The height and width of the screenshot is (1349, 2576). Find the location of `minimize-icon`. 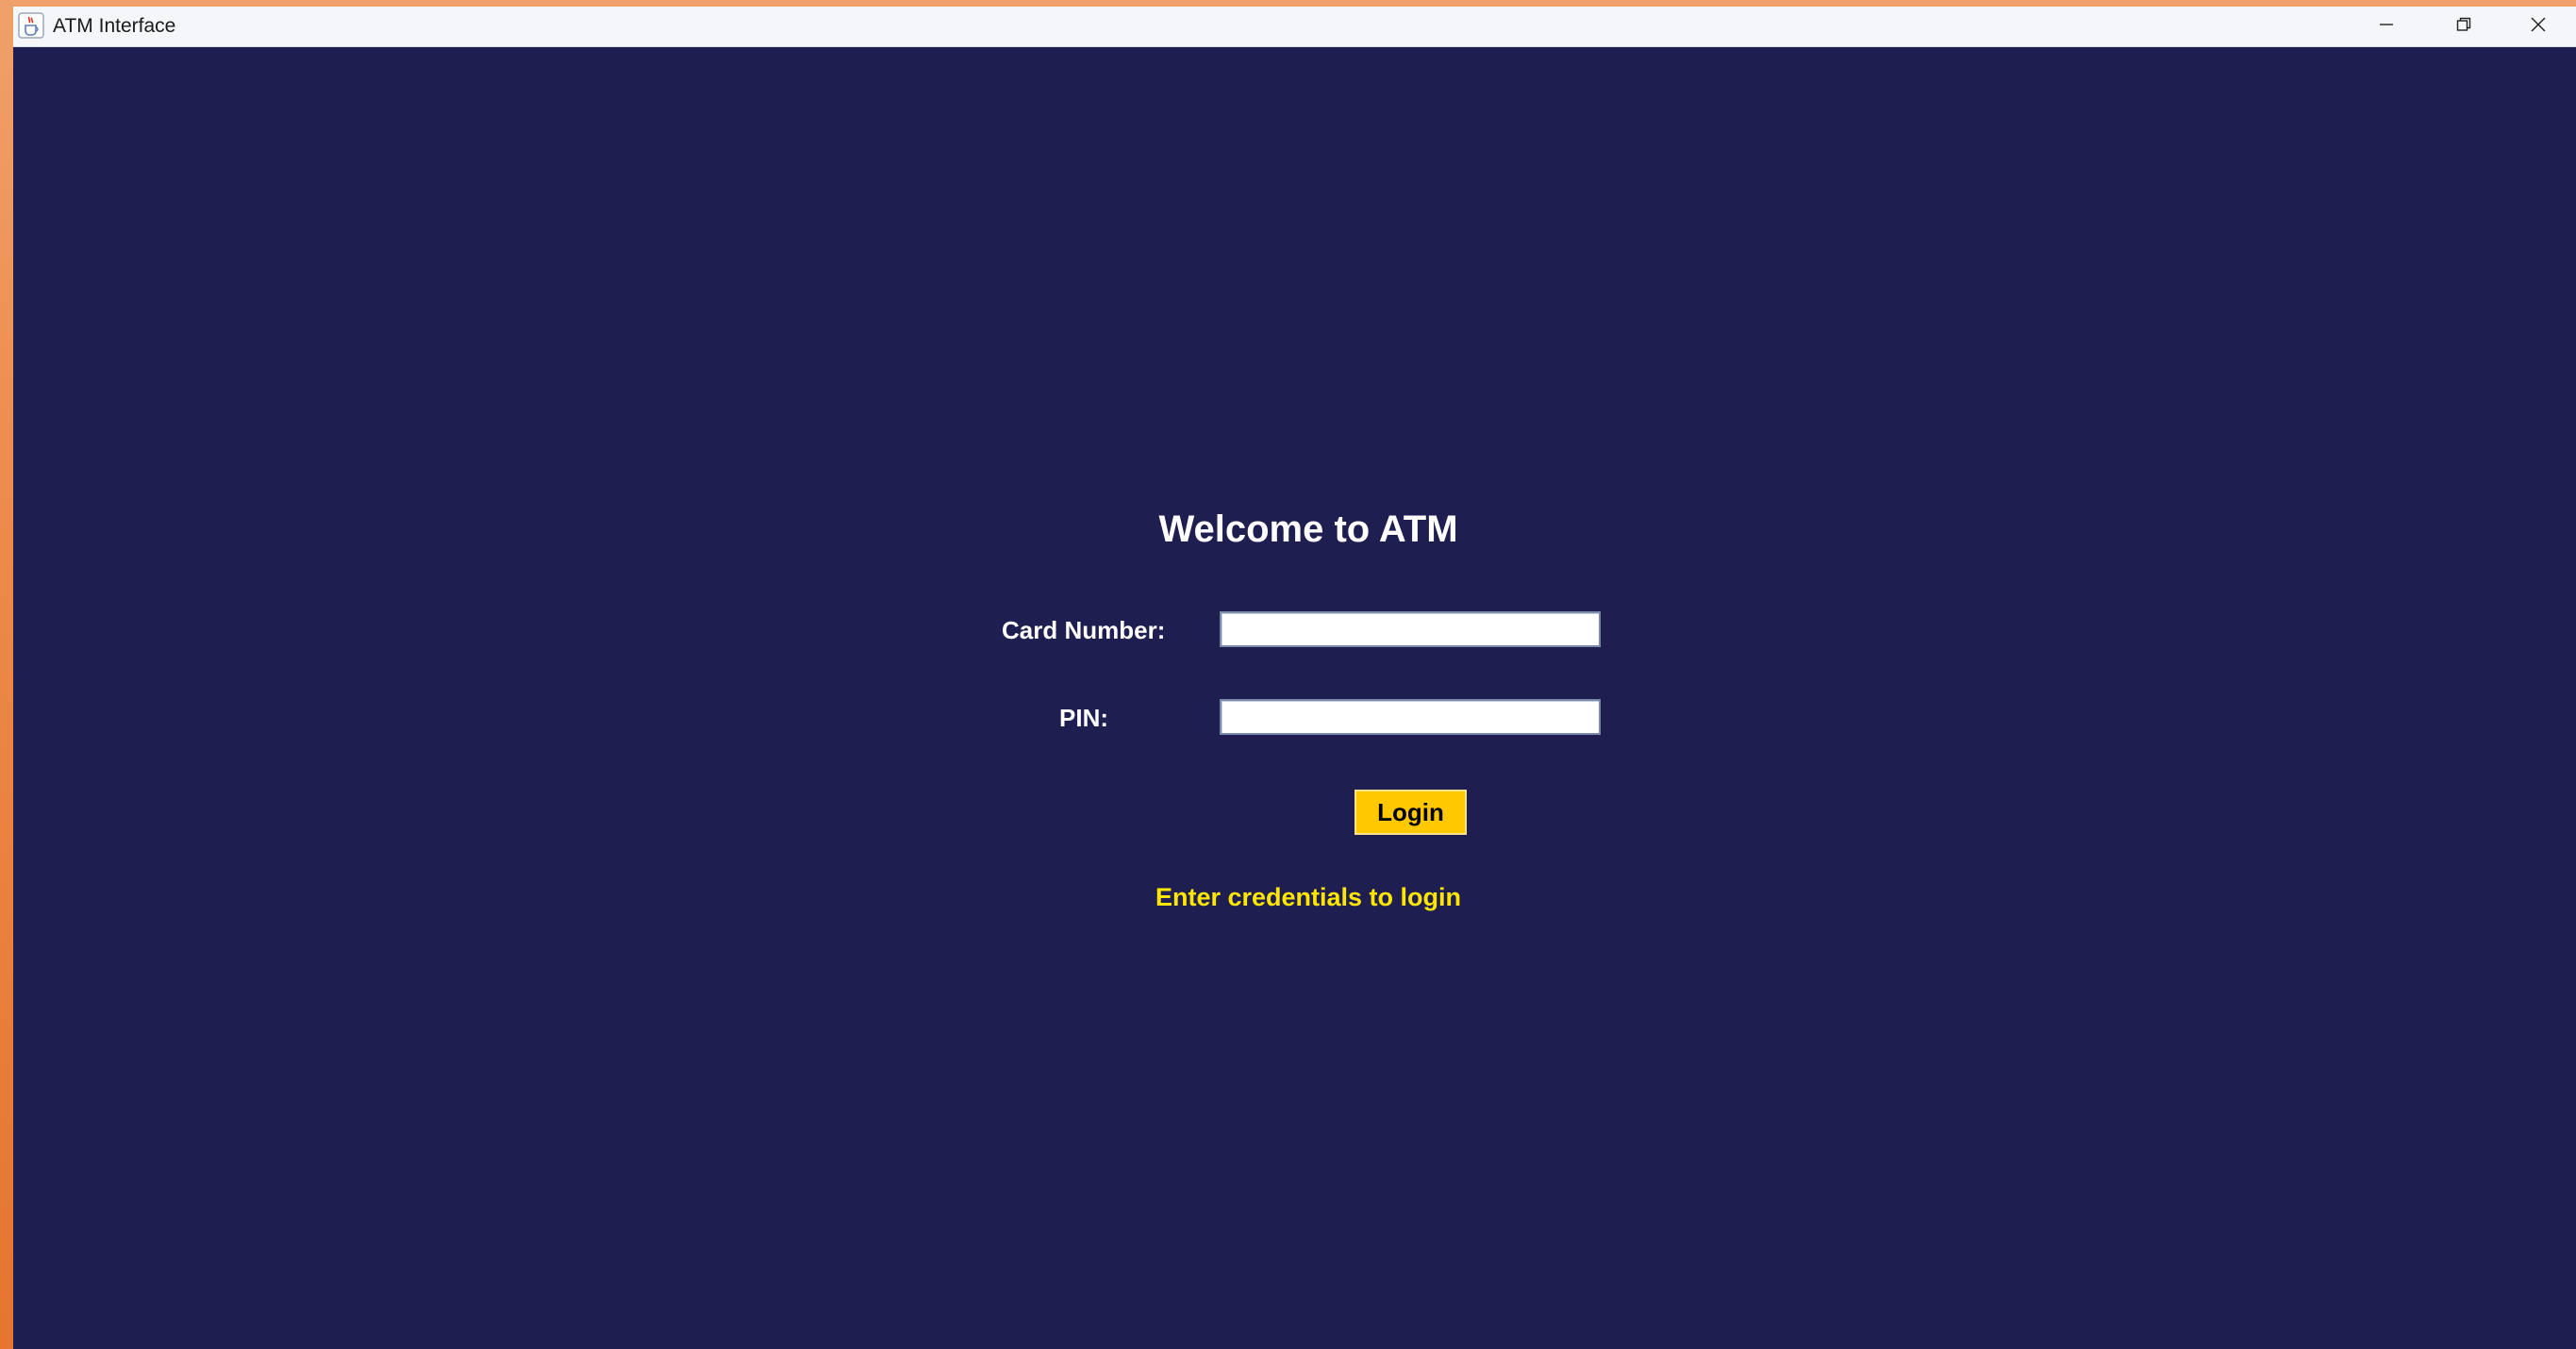

minimize-icon is located at coordinates (2386, 27).